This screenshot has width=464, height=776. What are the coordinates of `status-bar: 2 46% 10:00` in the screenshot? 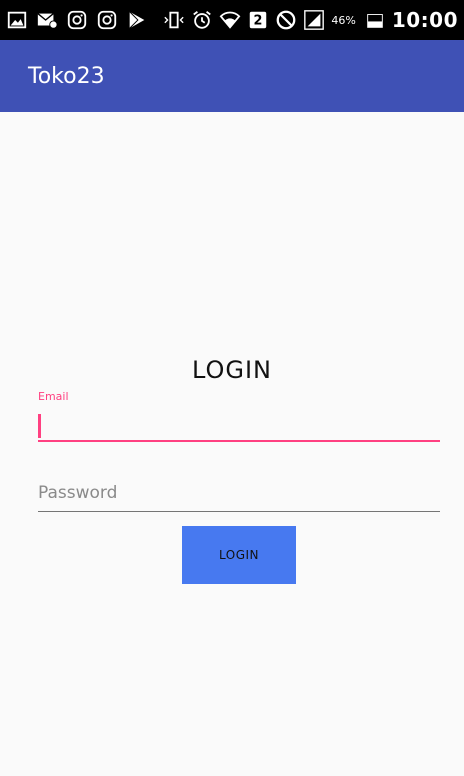 It's located at (232, 20).